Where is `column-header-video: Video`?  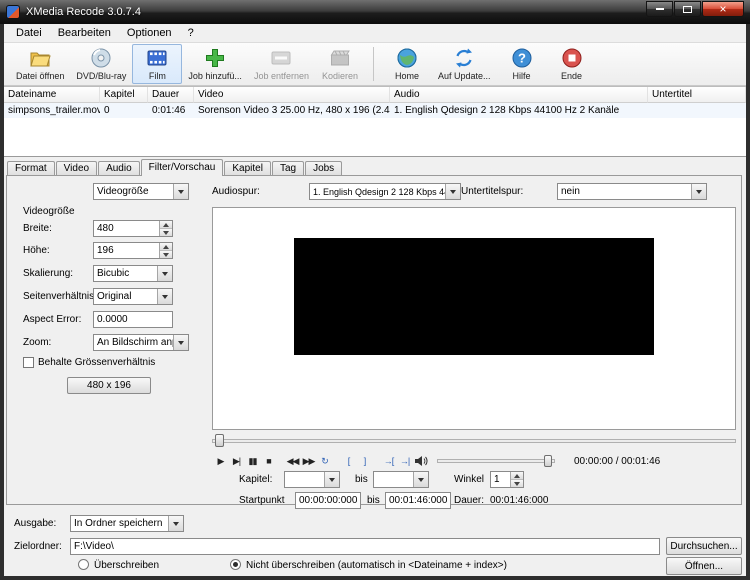
column-header-video: Video is located at coordinates (292, 95).